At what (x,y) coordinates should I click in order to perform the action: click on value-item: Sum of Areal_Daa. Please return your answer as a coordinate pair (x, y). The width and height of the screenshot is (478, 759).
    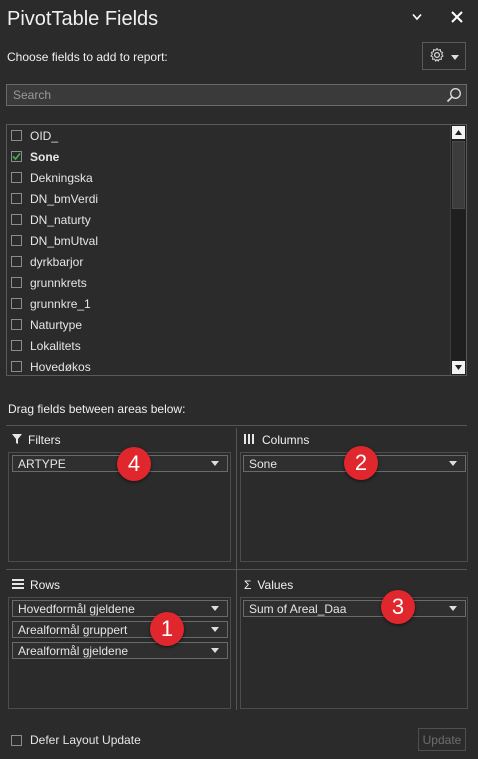
    Looking at the image, I should click on (354, 608).